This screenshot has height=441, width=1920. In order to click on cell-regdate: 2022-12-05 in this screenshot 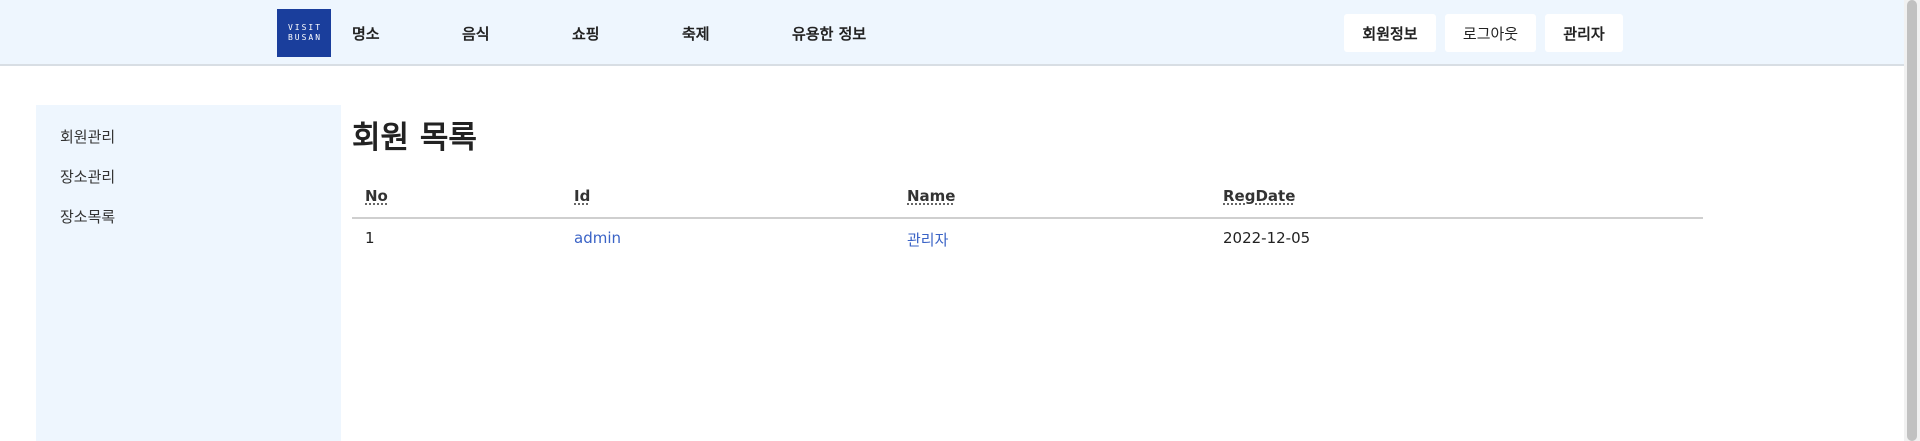, I will do `click(1267, 238)`.